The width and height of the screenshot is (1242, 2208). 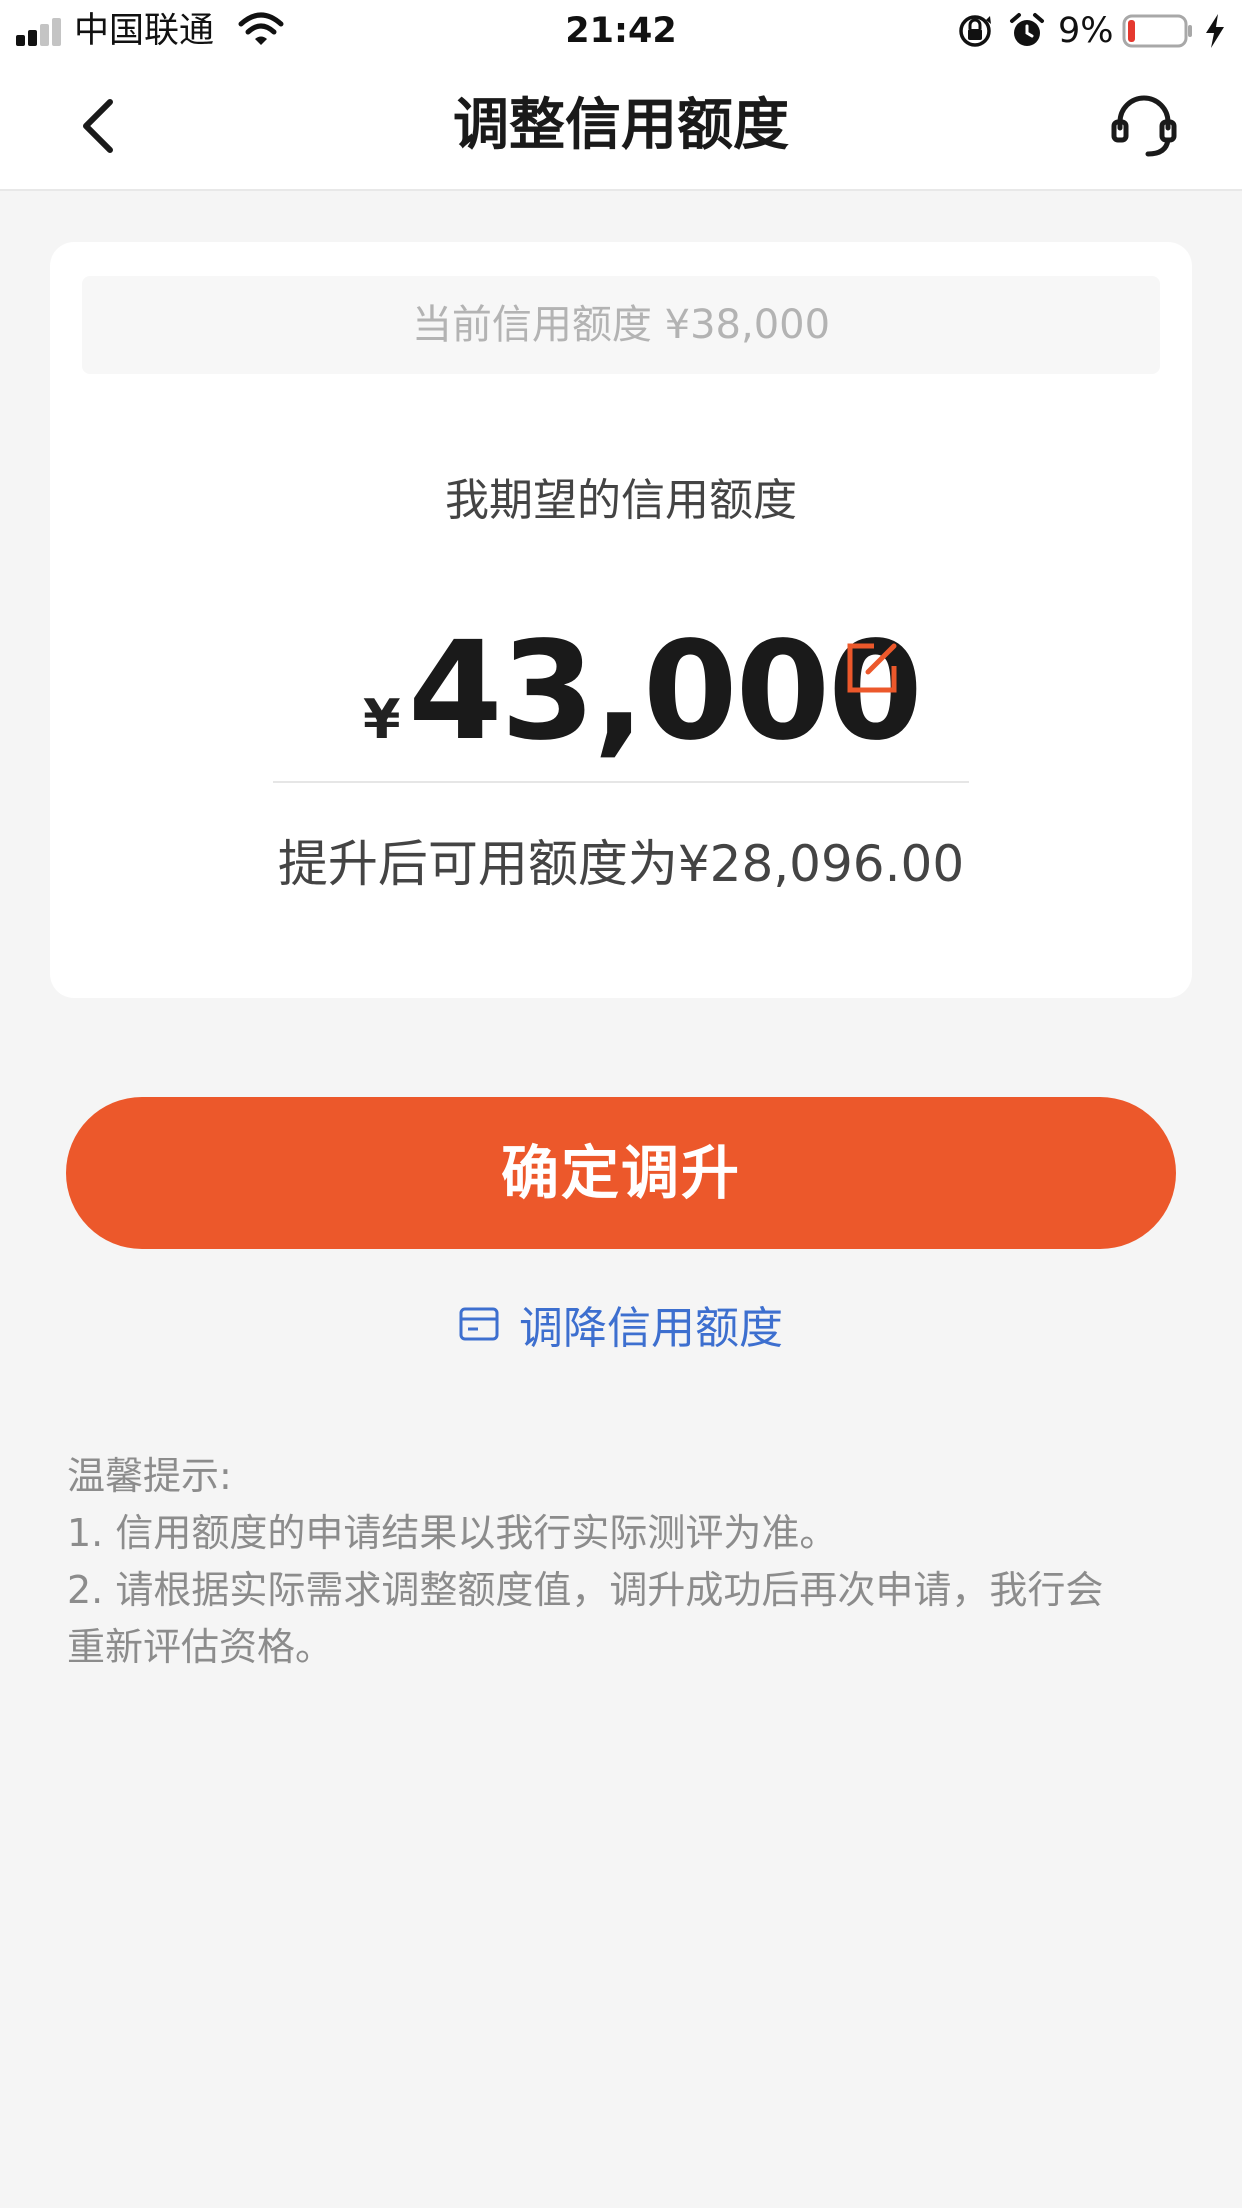 I want to click on battery-percent: 9%, so click(x=1086, y=31).